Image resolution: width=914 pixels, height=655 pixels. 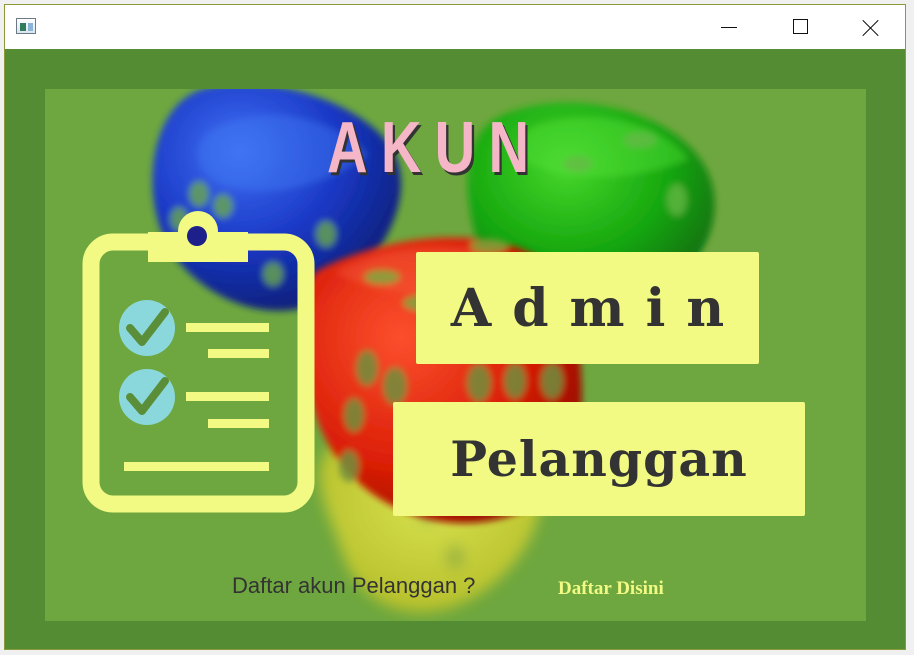 I want to click on register-prompt: Daftar akun Pelanggan ?, so click(x=354, y=585).